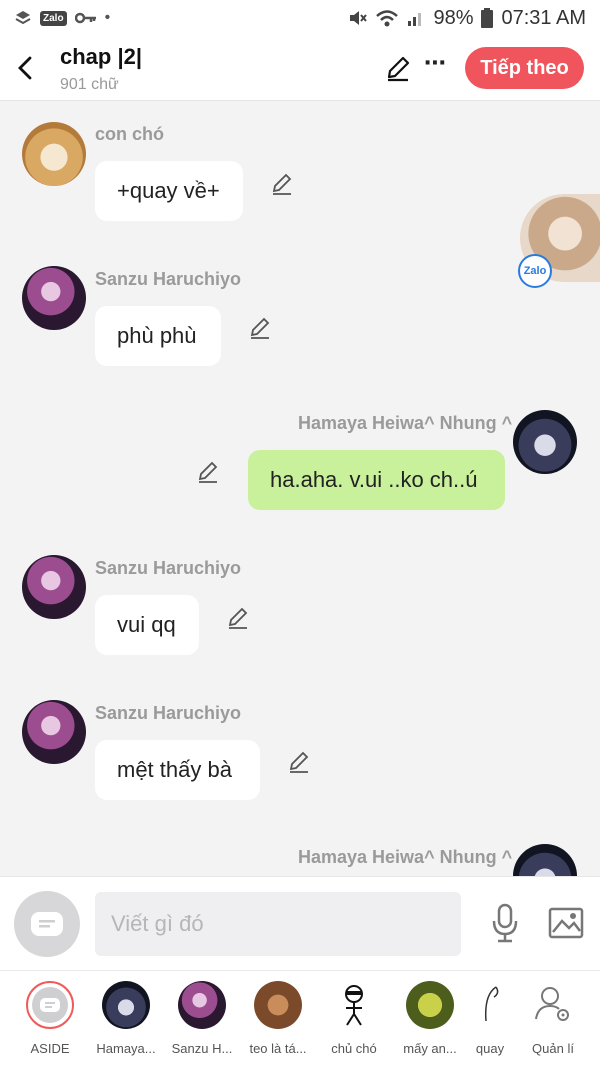 The image size is (600, 1068). I want to click on stickman-icon, so click(354, 1005).